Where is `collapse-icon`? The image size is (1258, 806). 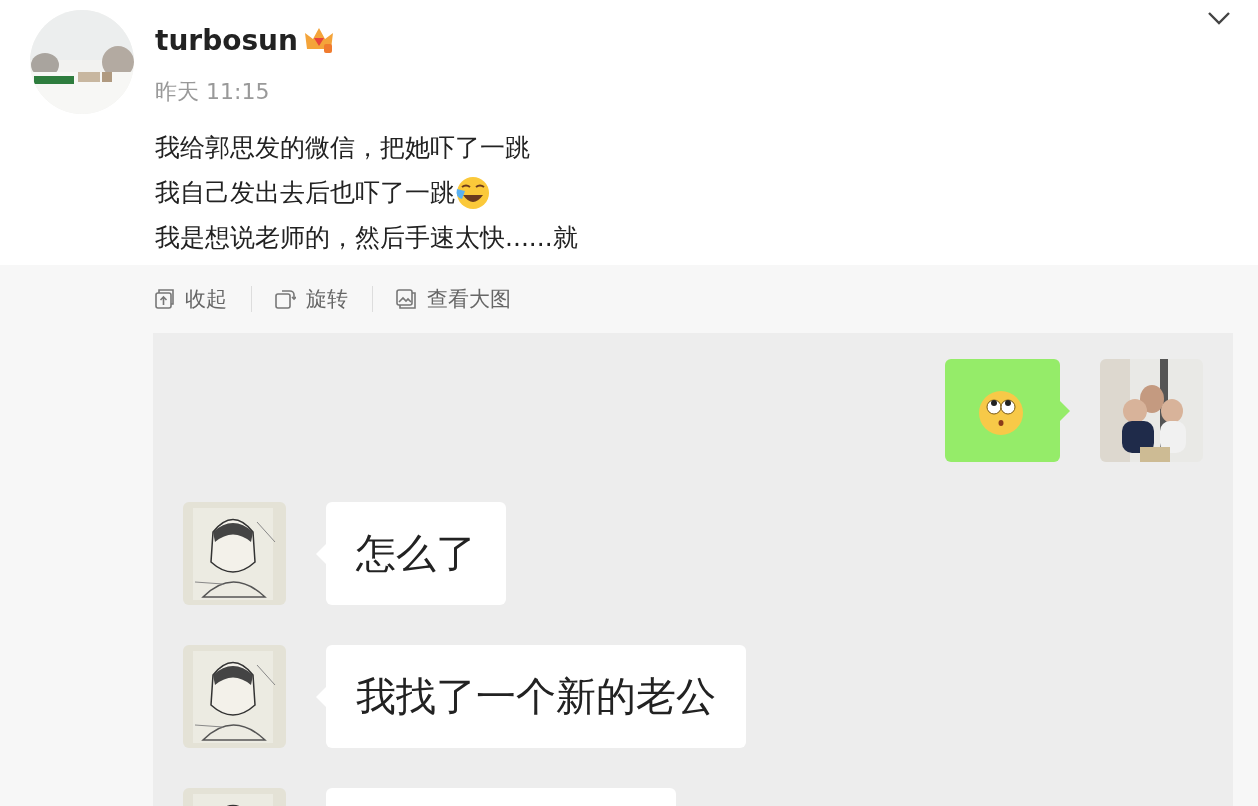 collapse-icon is located at coordinates (164, 299).